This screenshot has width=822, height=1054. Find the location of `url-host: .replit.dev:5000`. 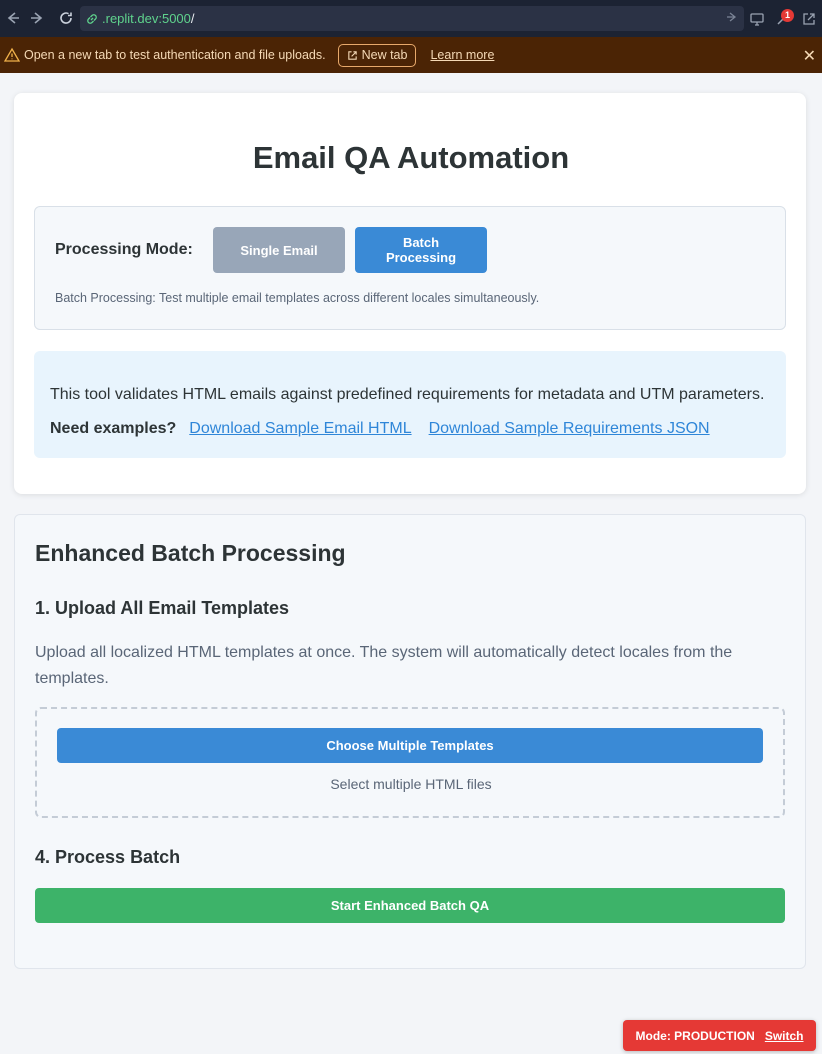

url-host: .replit.dev:5000 is located at coordinates (146, 18).